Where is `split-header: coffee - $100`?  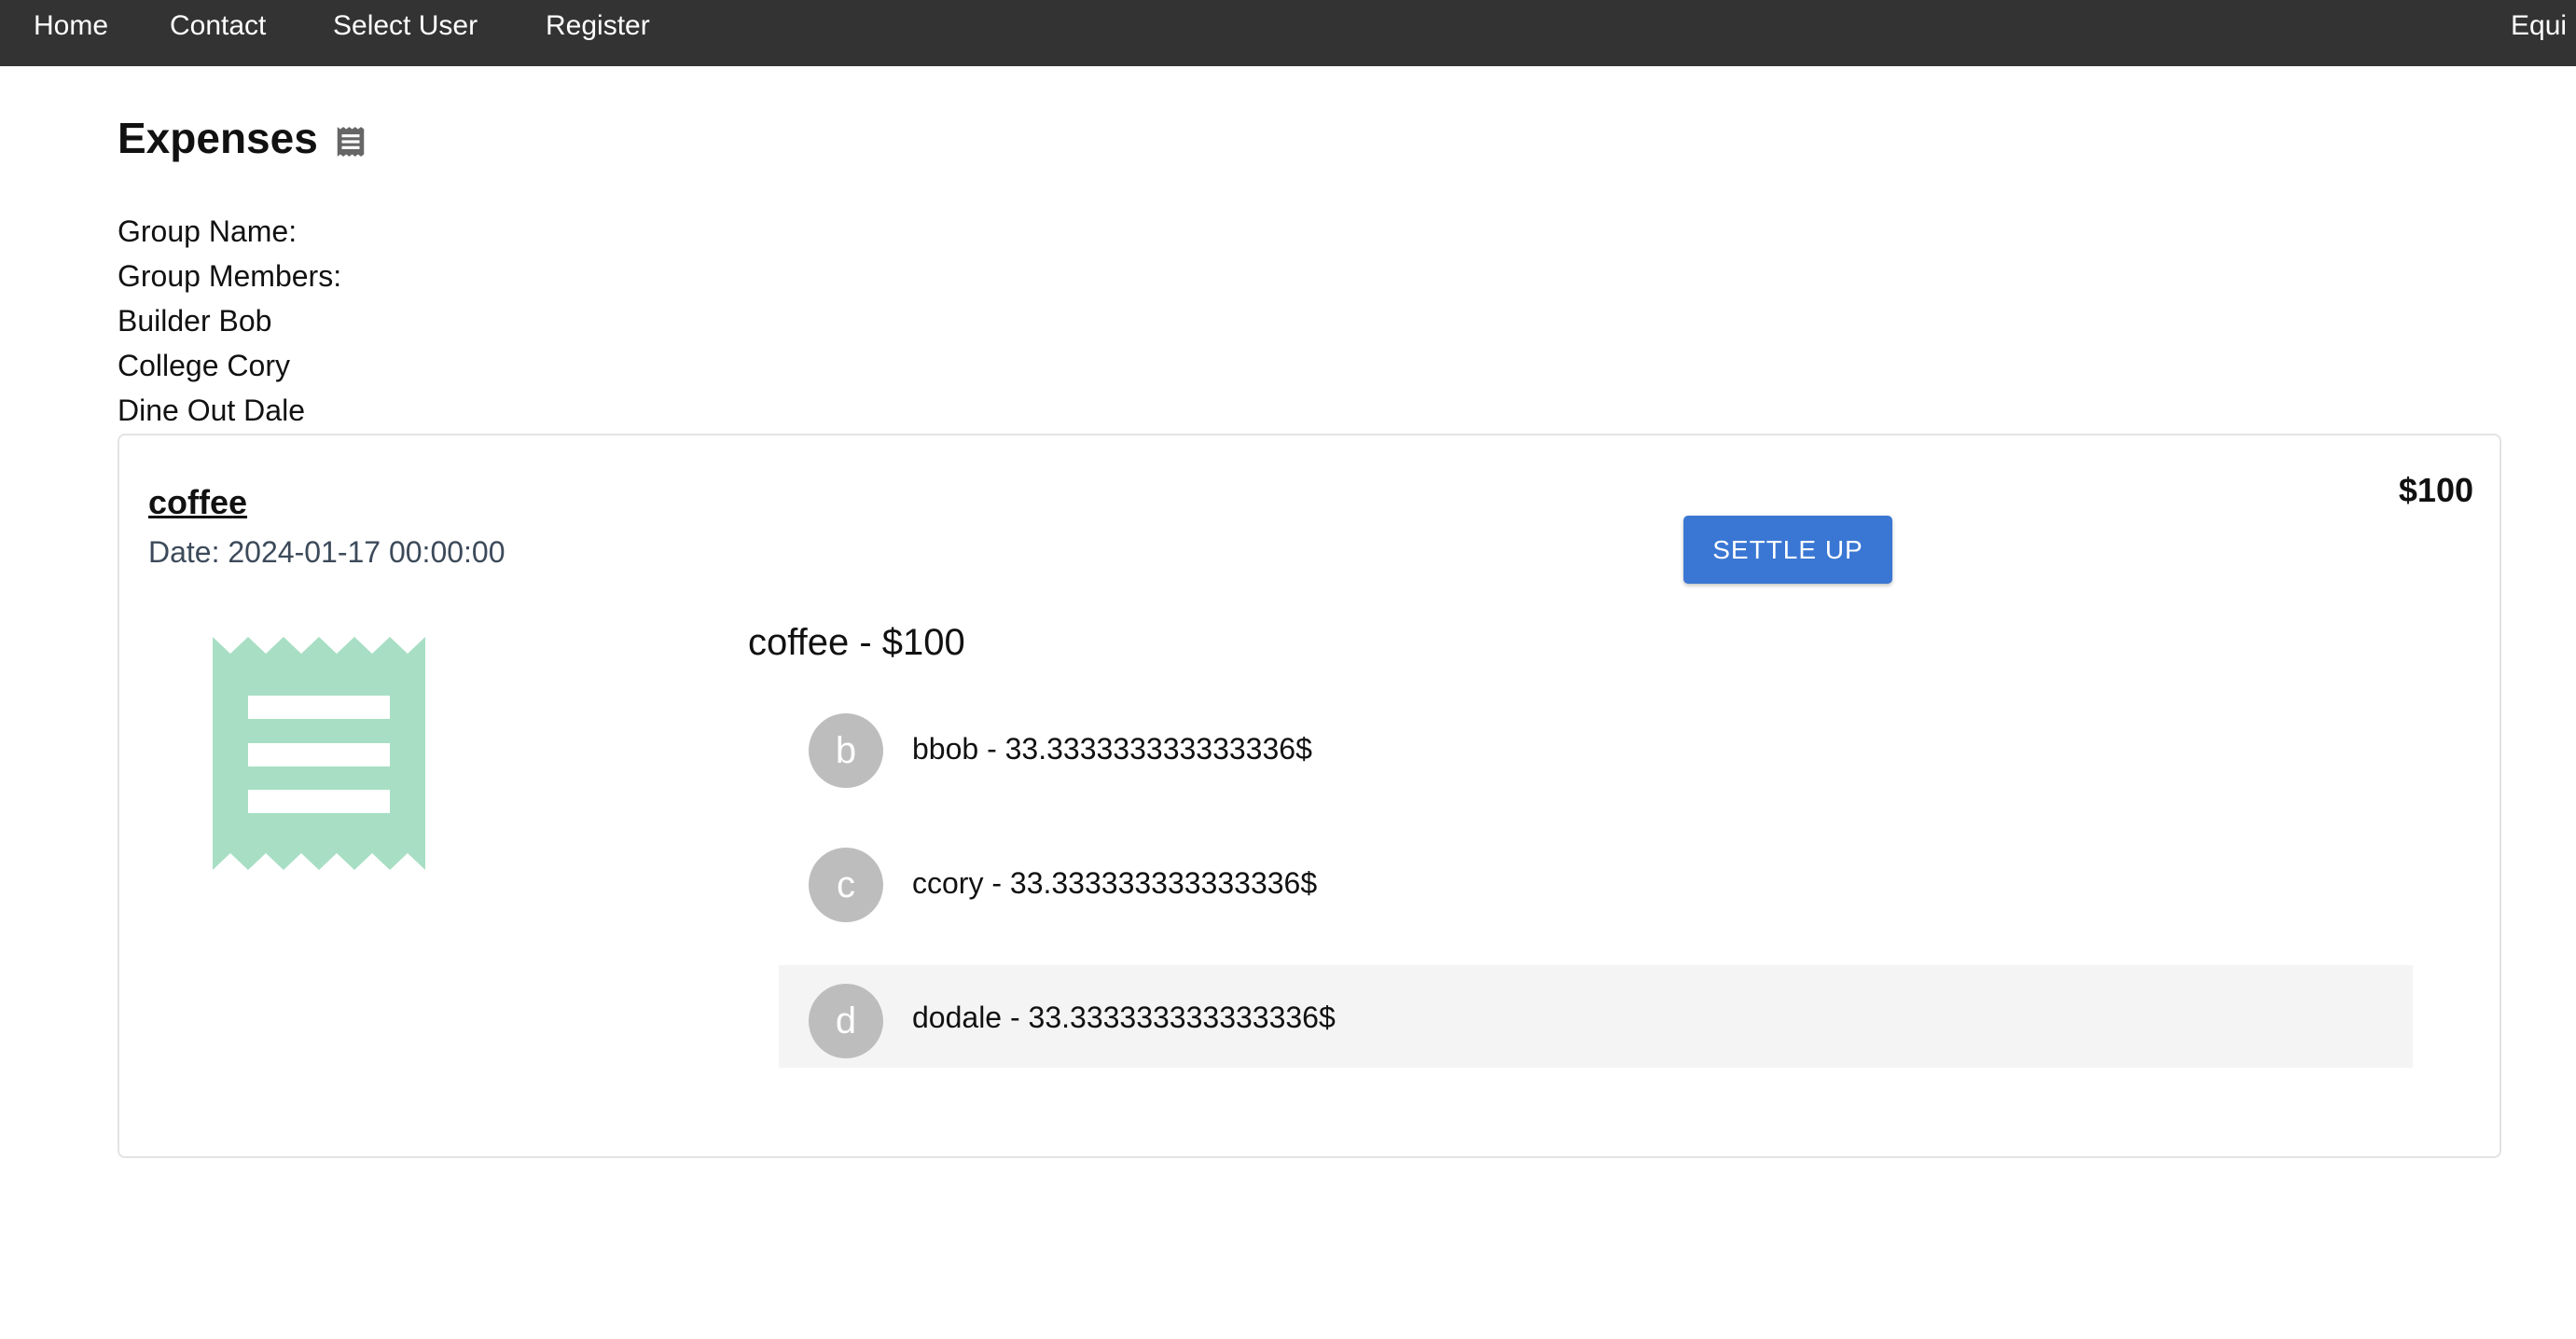
split-header: coffee - $100 is located at coordinates (856, 642).